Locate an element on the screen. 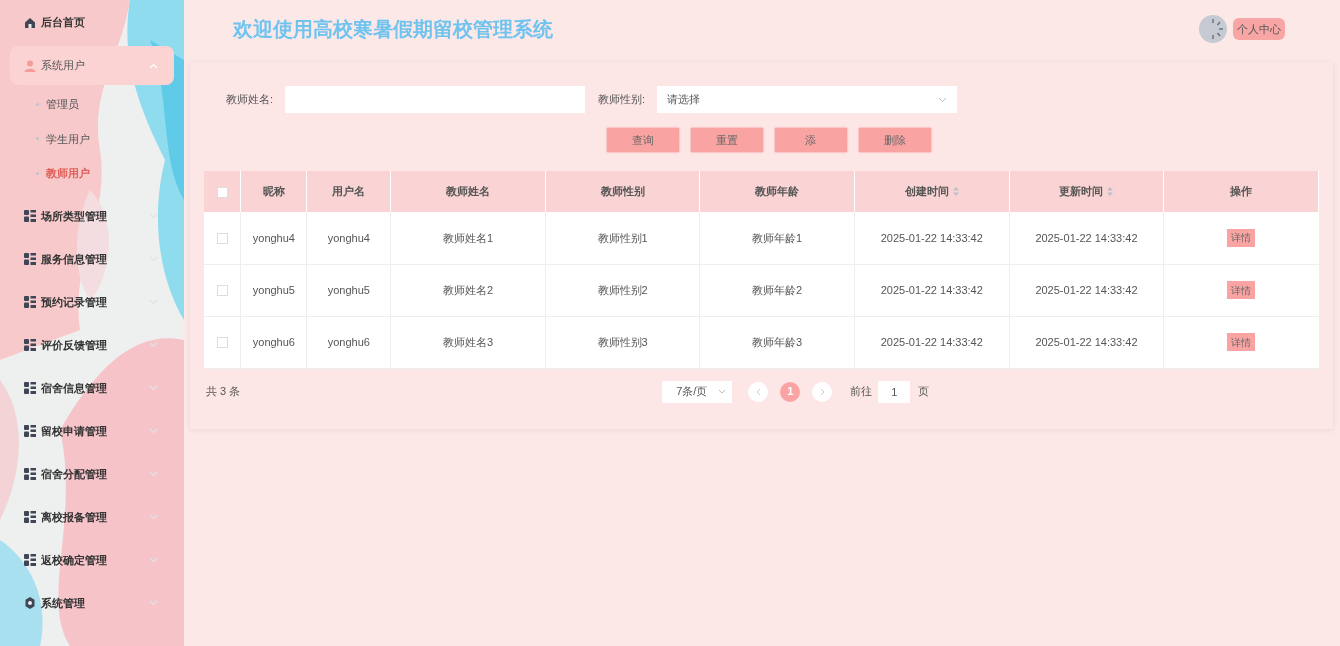 The image size is (1340, 646). submenu-item: 管理员 is located at coordinates (110, 104).